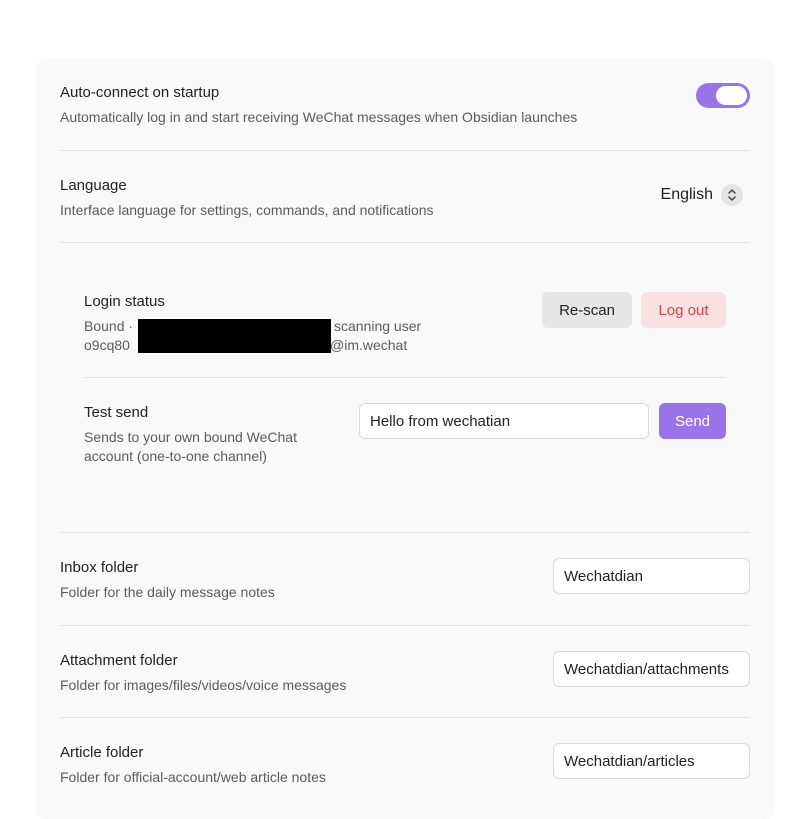 The width and height of the screenshot is (800, 819). I want to click on login-status-line1: Bound ·, so click(108, 326).